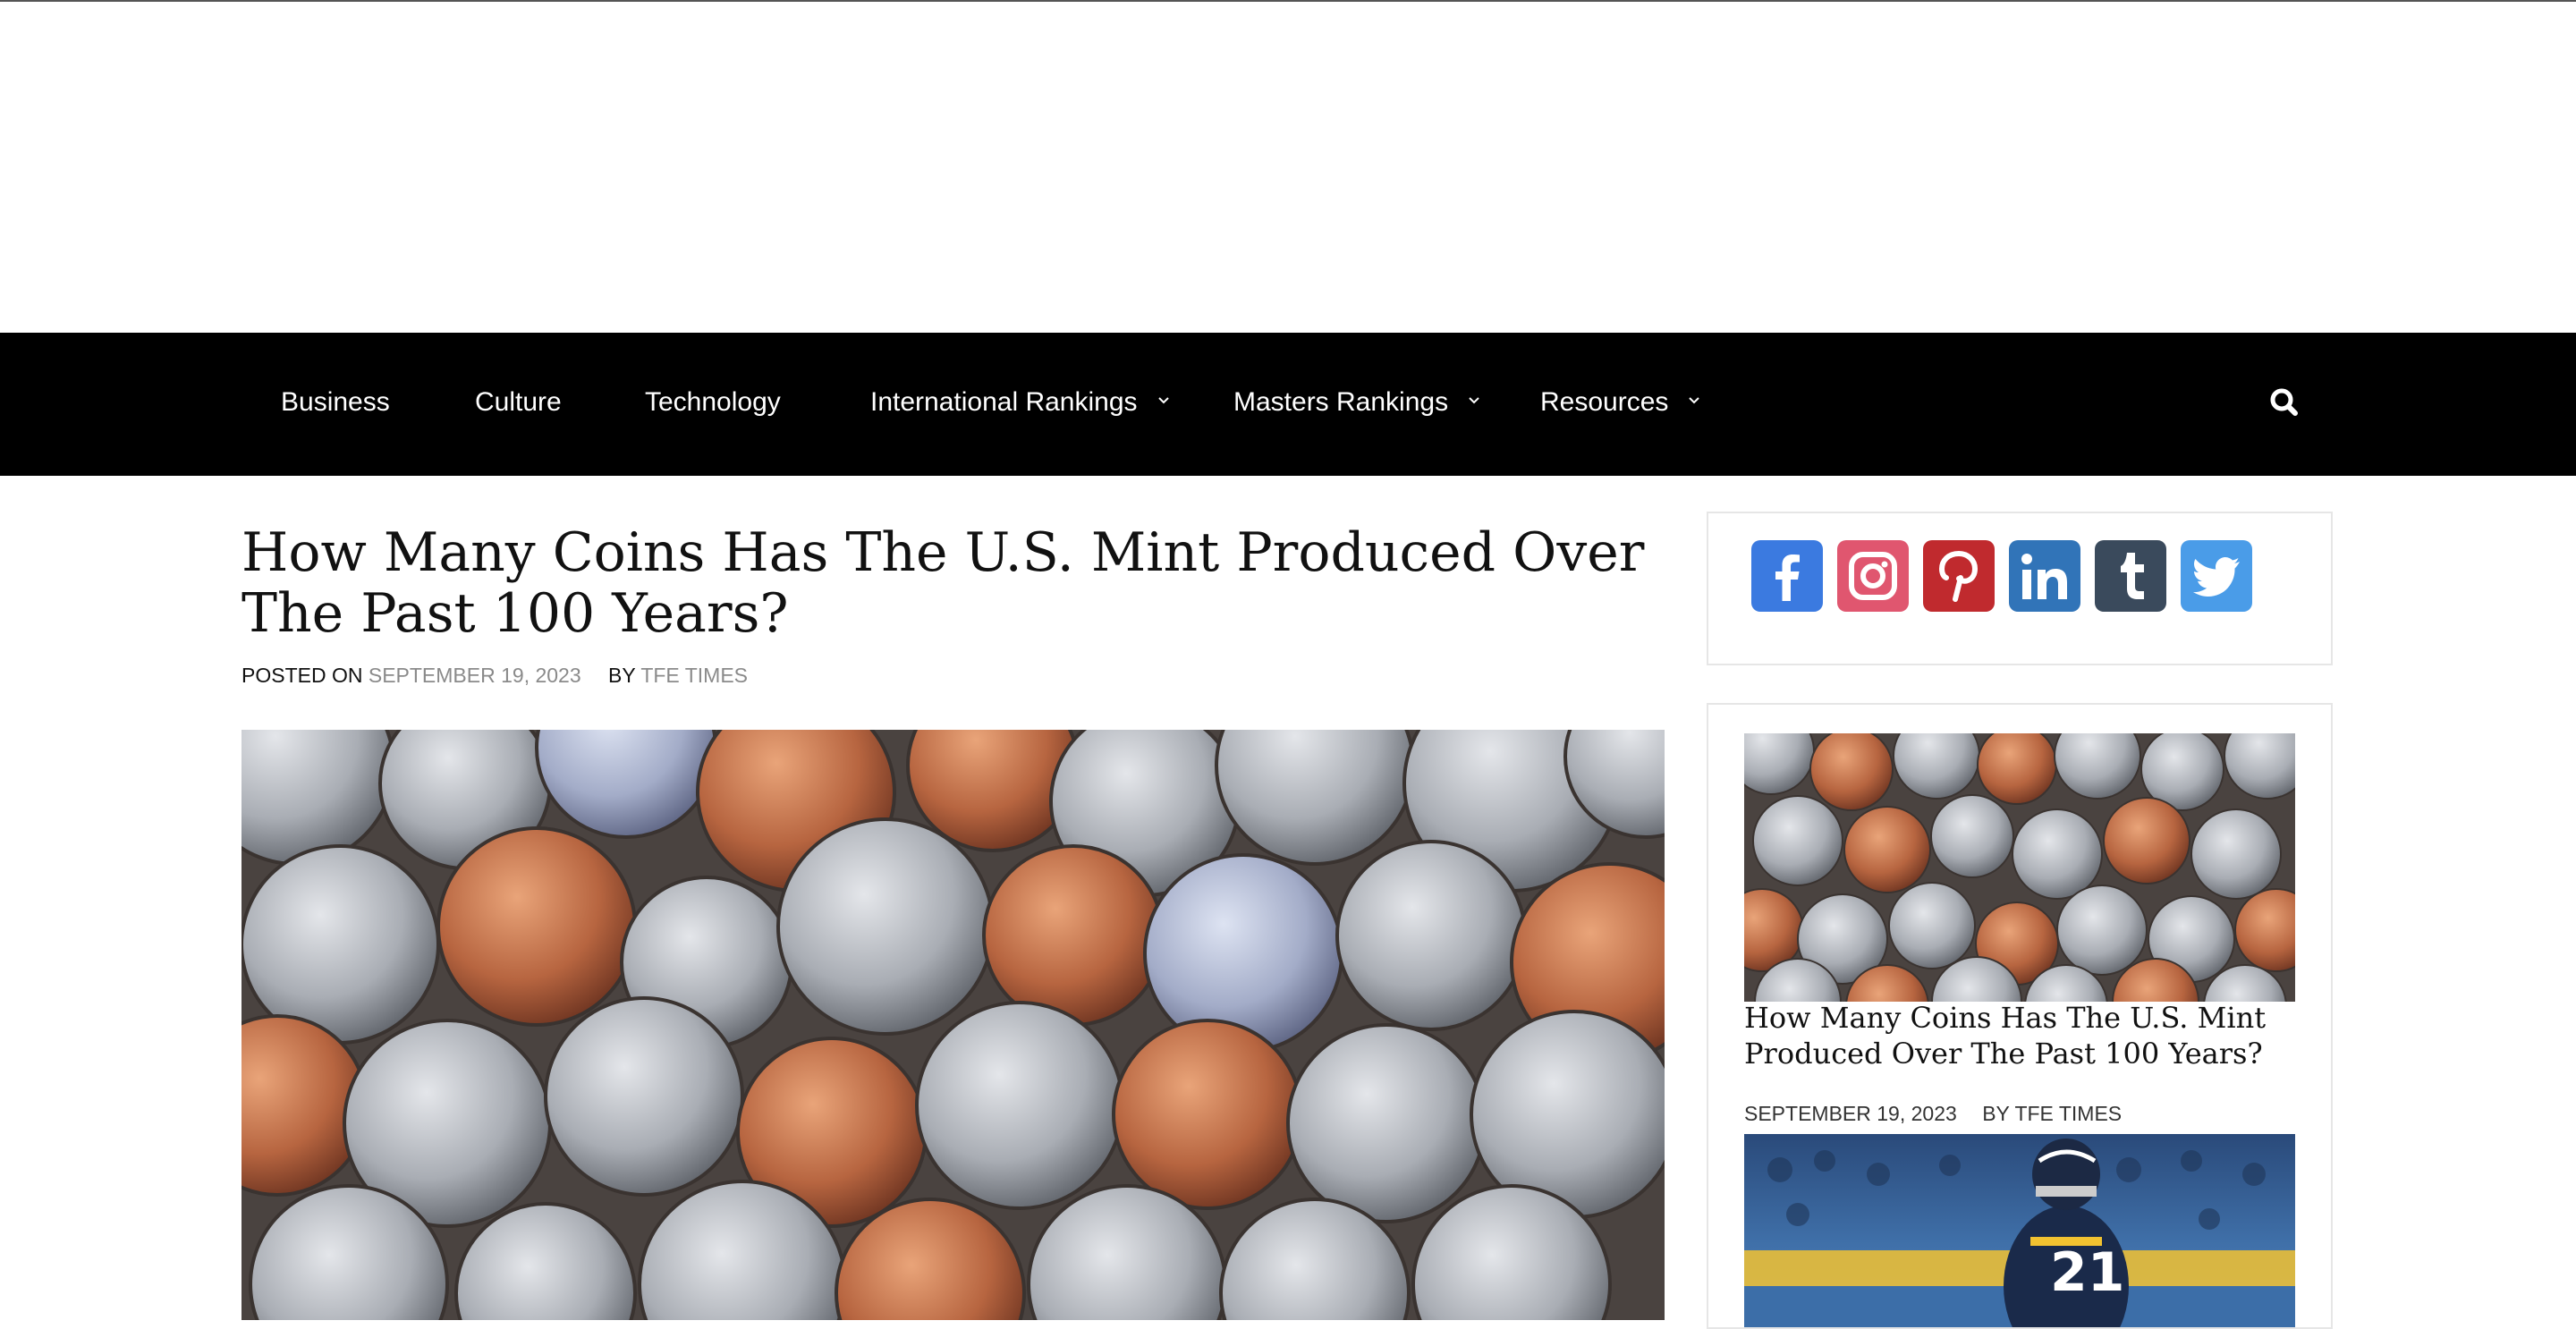 This screenshot has width=2576, height=1329. Describe the element at coordinates (475, 675) in the screenshot. I see `article-date-link: SEPTEMBER 19, 2023` at that location.